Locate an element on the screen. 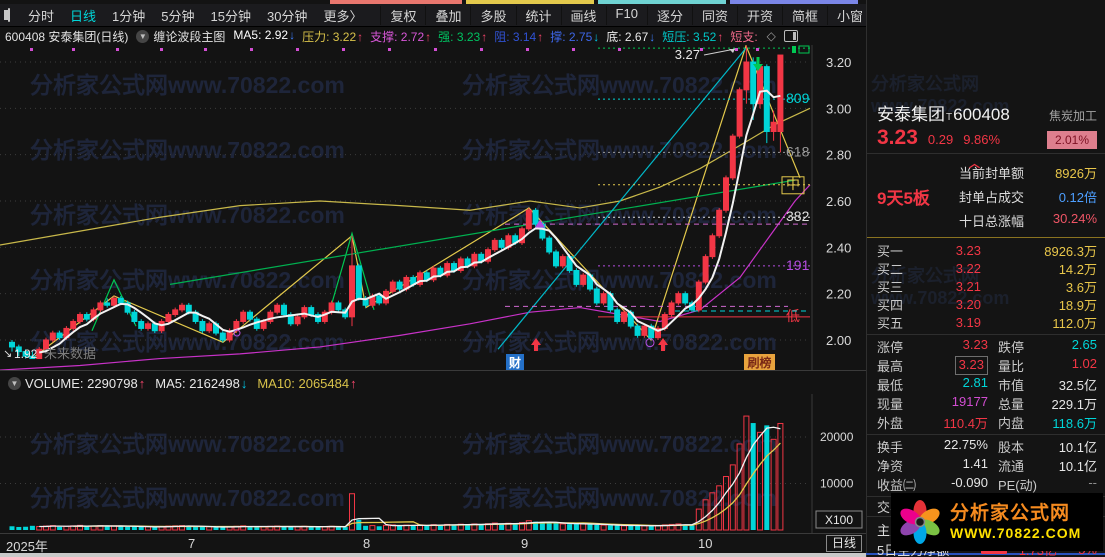 The height and width of the screenshot is (557, 1105). tool-button: 多股 is located at coordinates (492, 15).